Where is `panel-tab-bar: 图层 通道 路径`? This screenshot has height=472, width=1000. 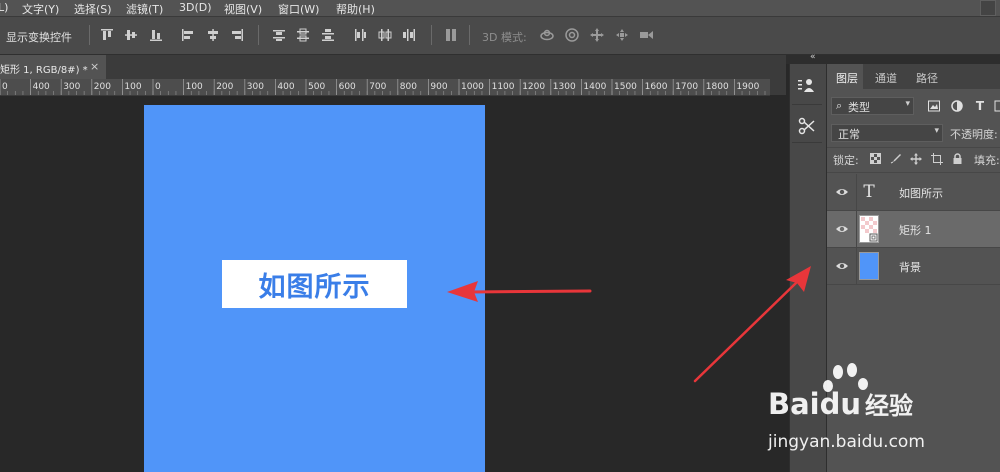
panel-tab-bar: 图层 通道 路径 is located at coordinates (913, 76).